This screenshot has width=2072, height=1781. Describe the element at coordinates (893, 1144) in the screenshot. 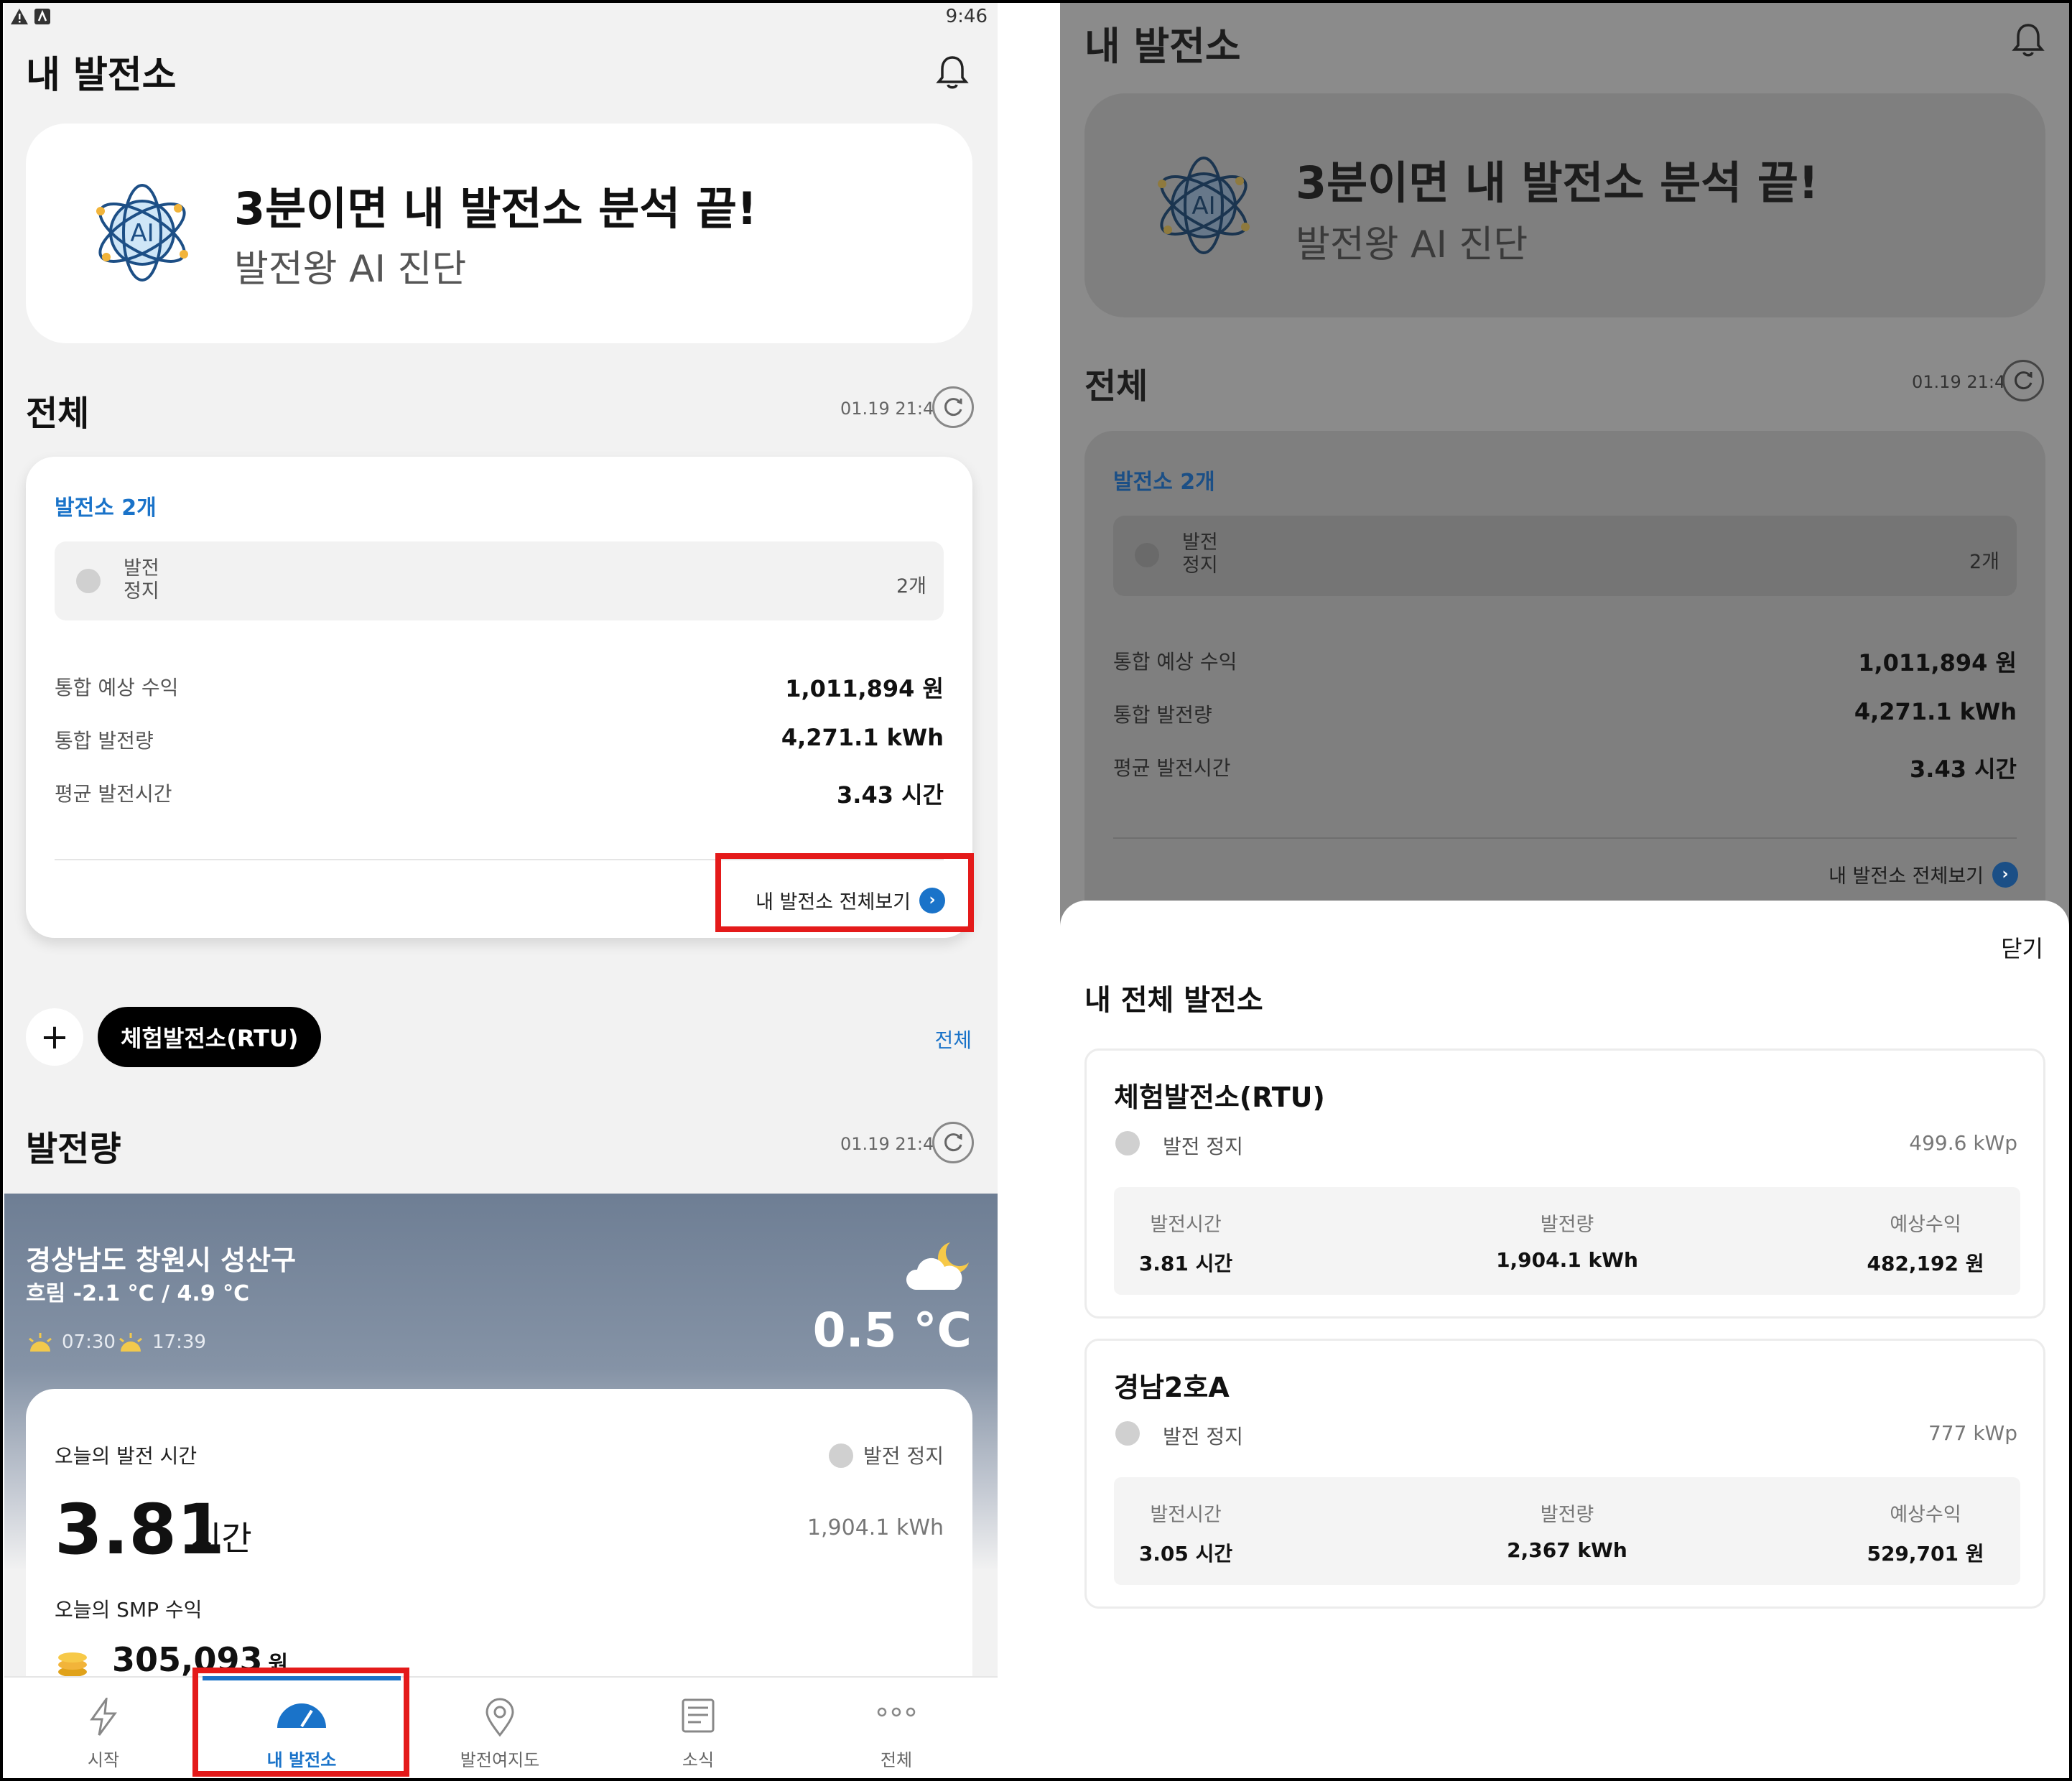

I see `generation-timestamp: 01.19 21:43` at that location.